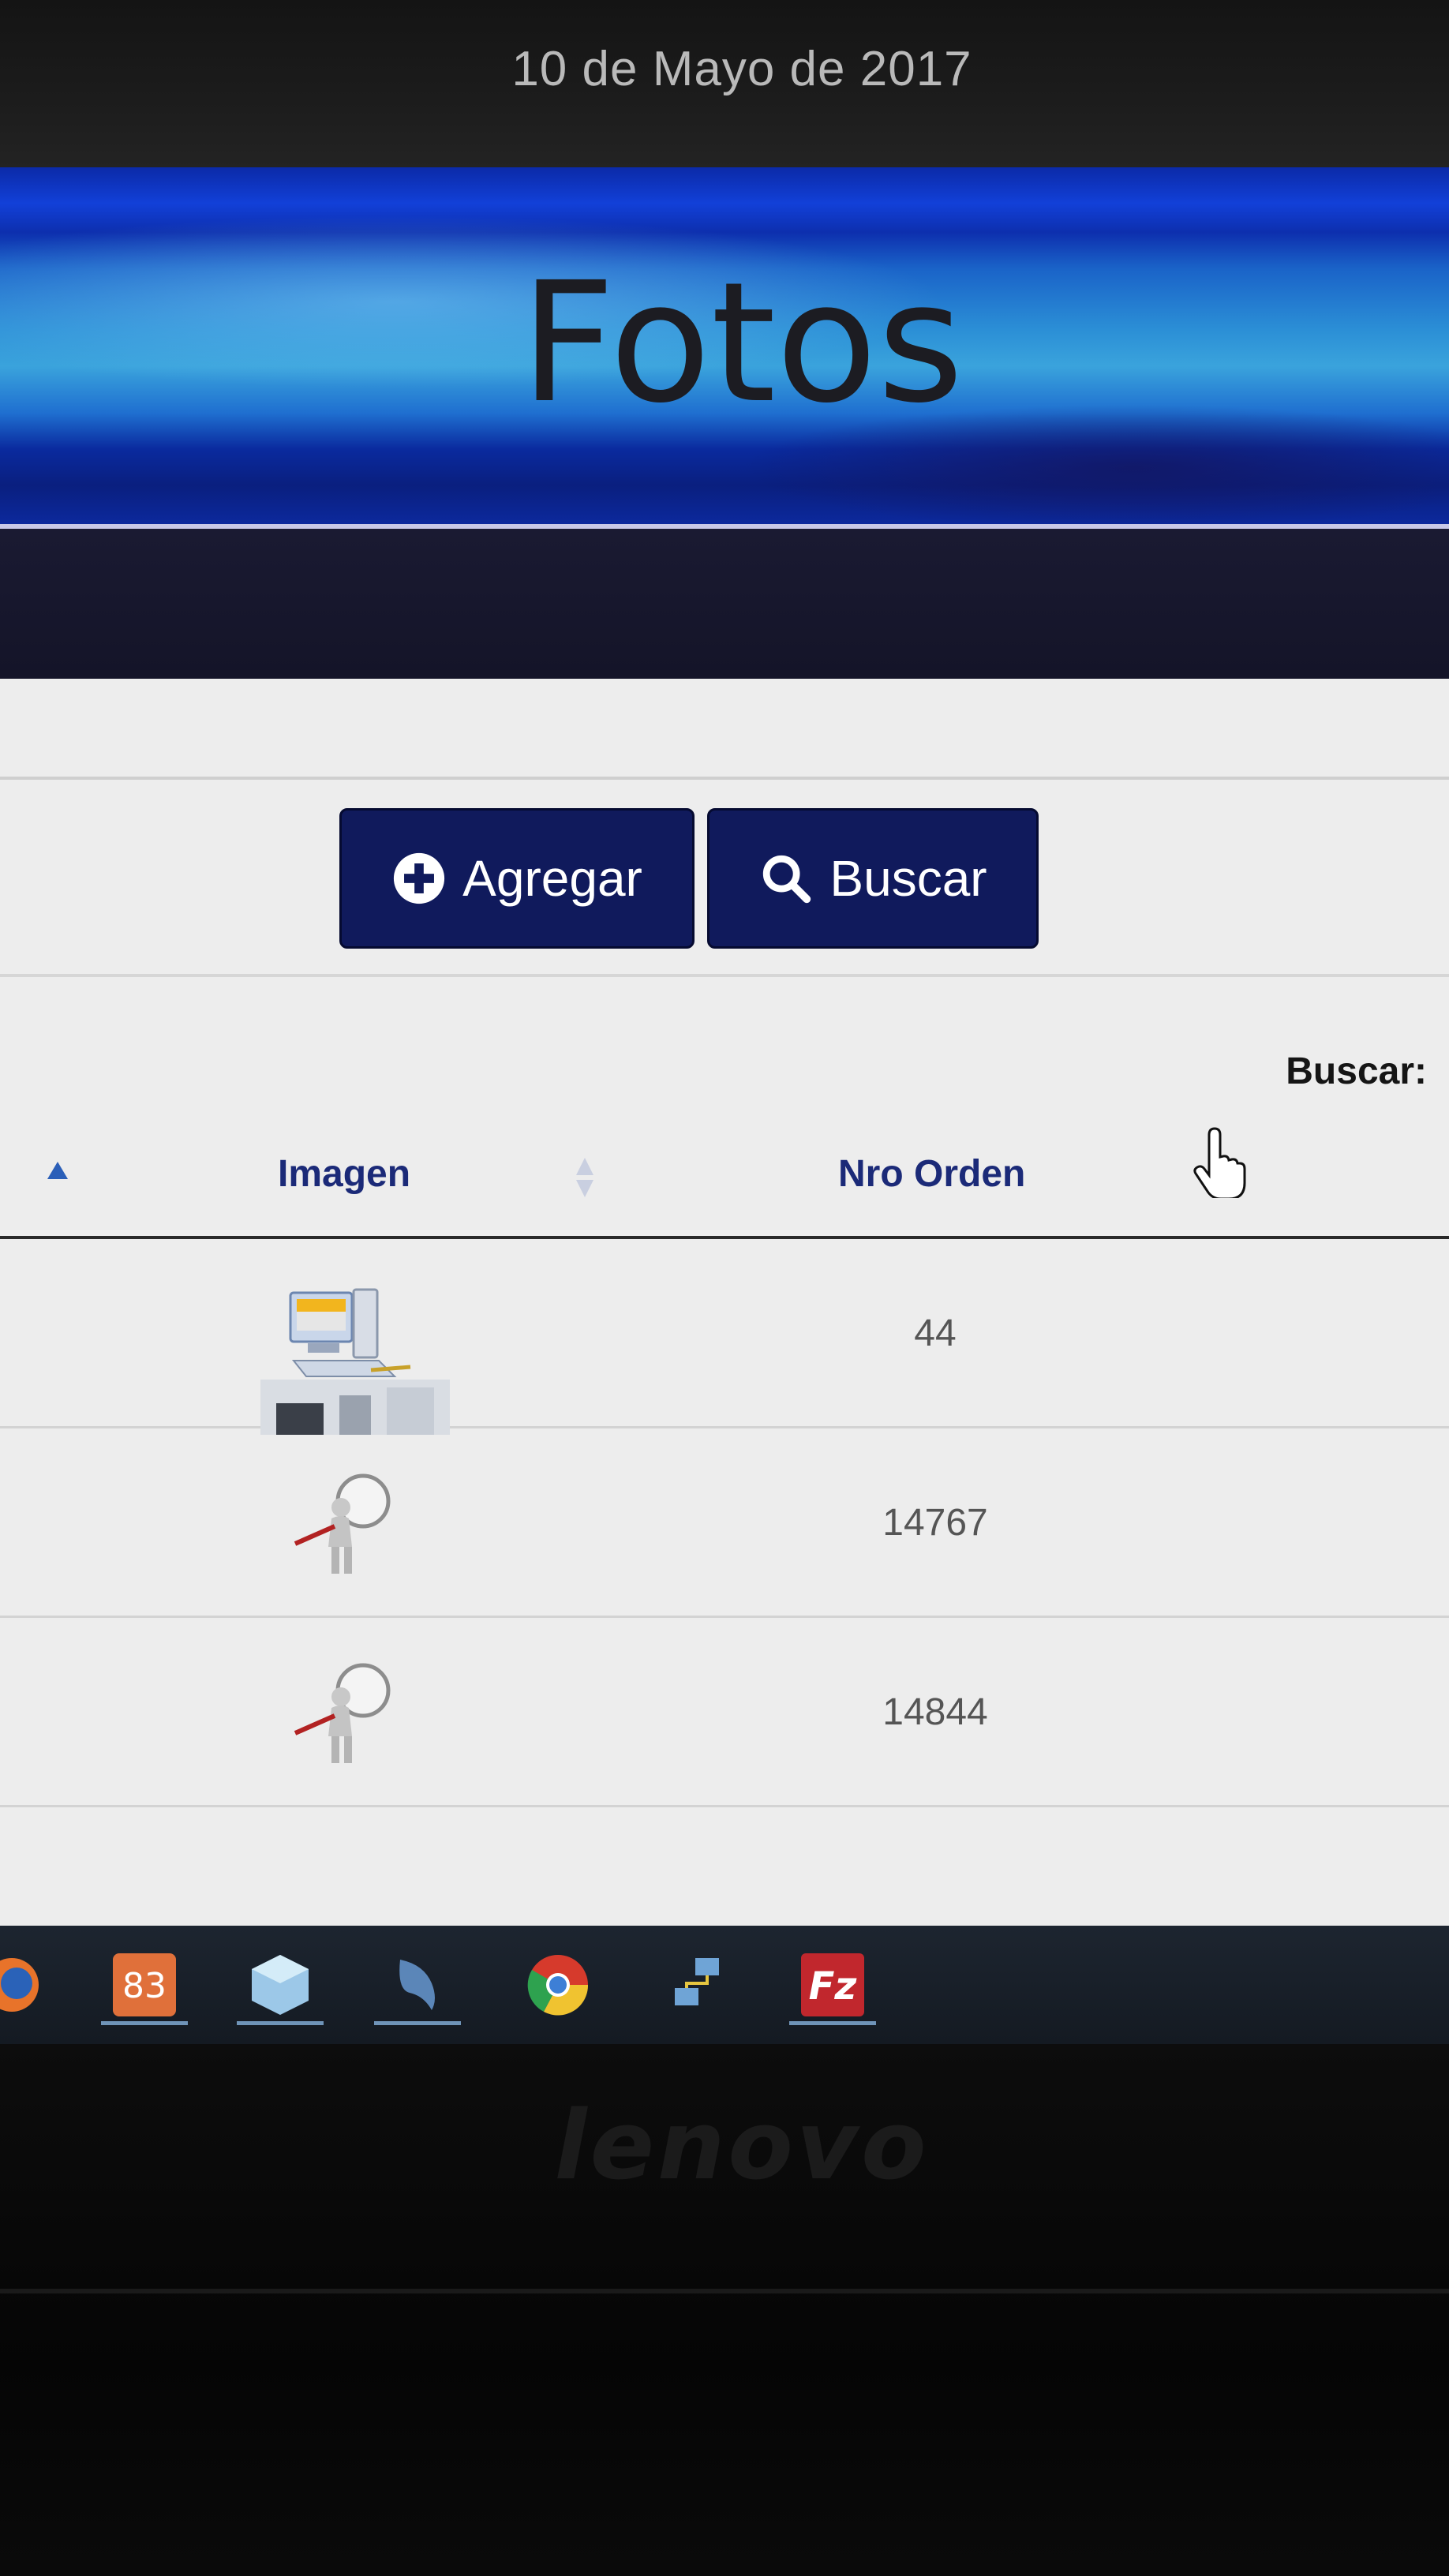 The image size is (1449, 2576). Describe the element at coordinates (908, 878) in the screenshot. I see `search-button-label: Buscar` at that location.